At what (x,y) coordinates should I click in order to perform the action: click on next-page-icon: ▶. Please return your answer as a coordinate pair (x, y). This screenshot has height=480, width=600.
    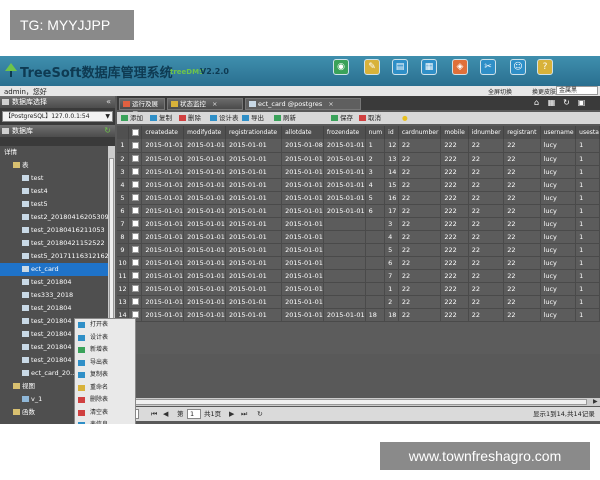
    Looking at the image, I should click on (231, 414).